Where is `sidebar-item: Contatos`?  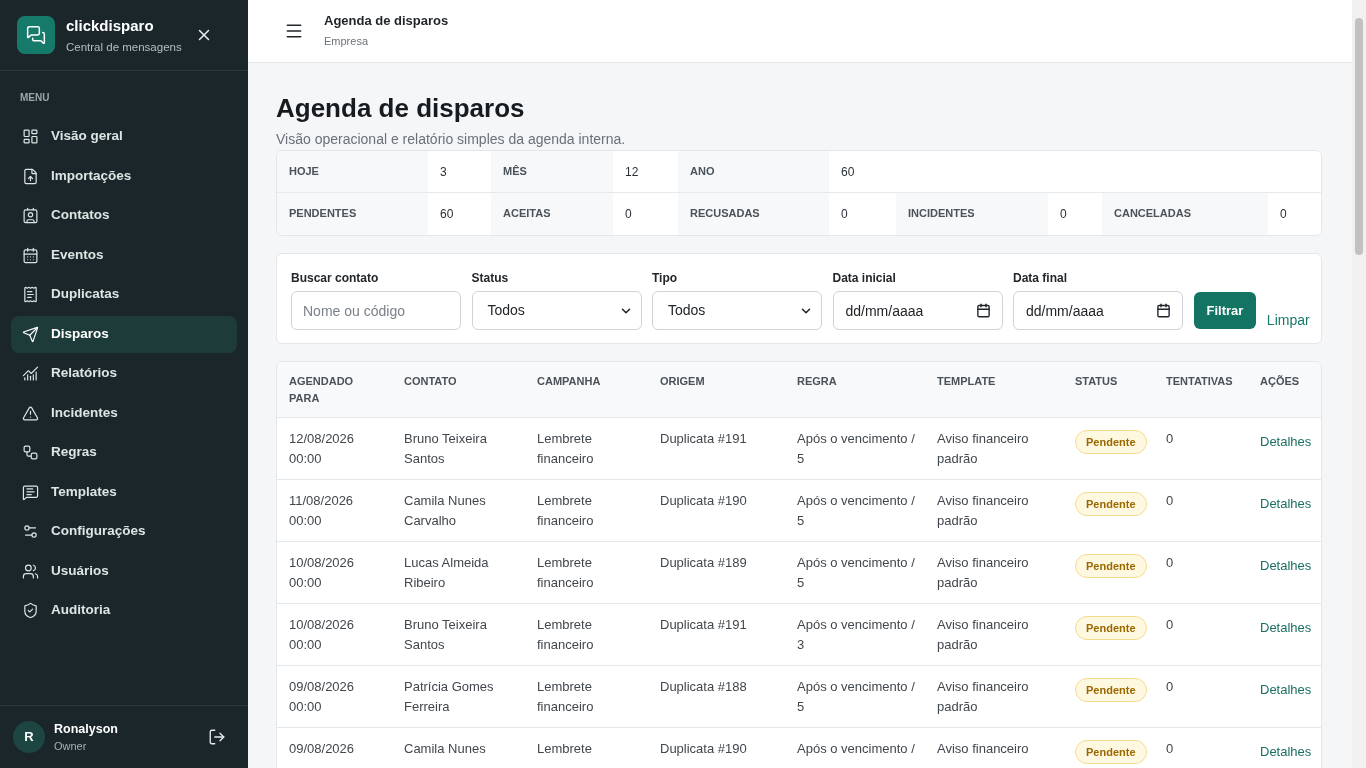 sidebar-item: Contatos is located at coordinates (124, 215).